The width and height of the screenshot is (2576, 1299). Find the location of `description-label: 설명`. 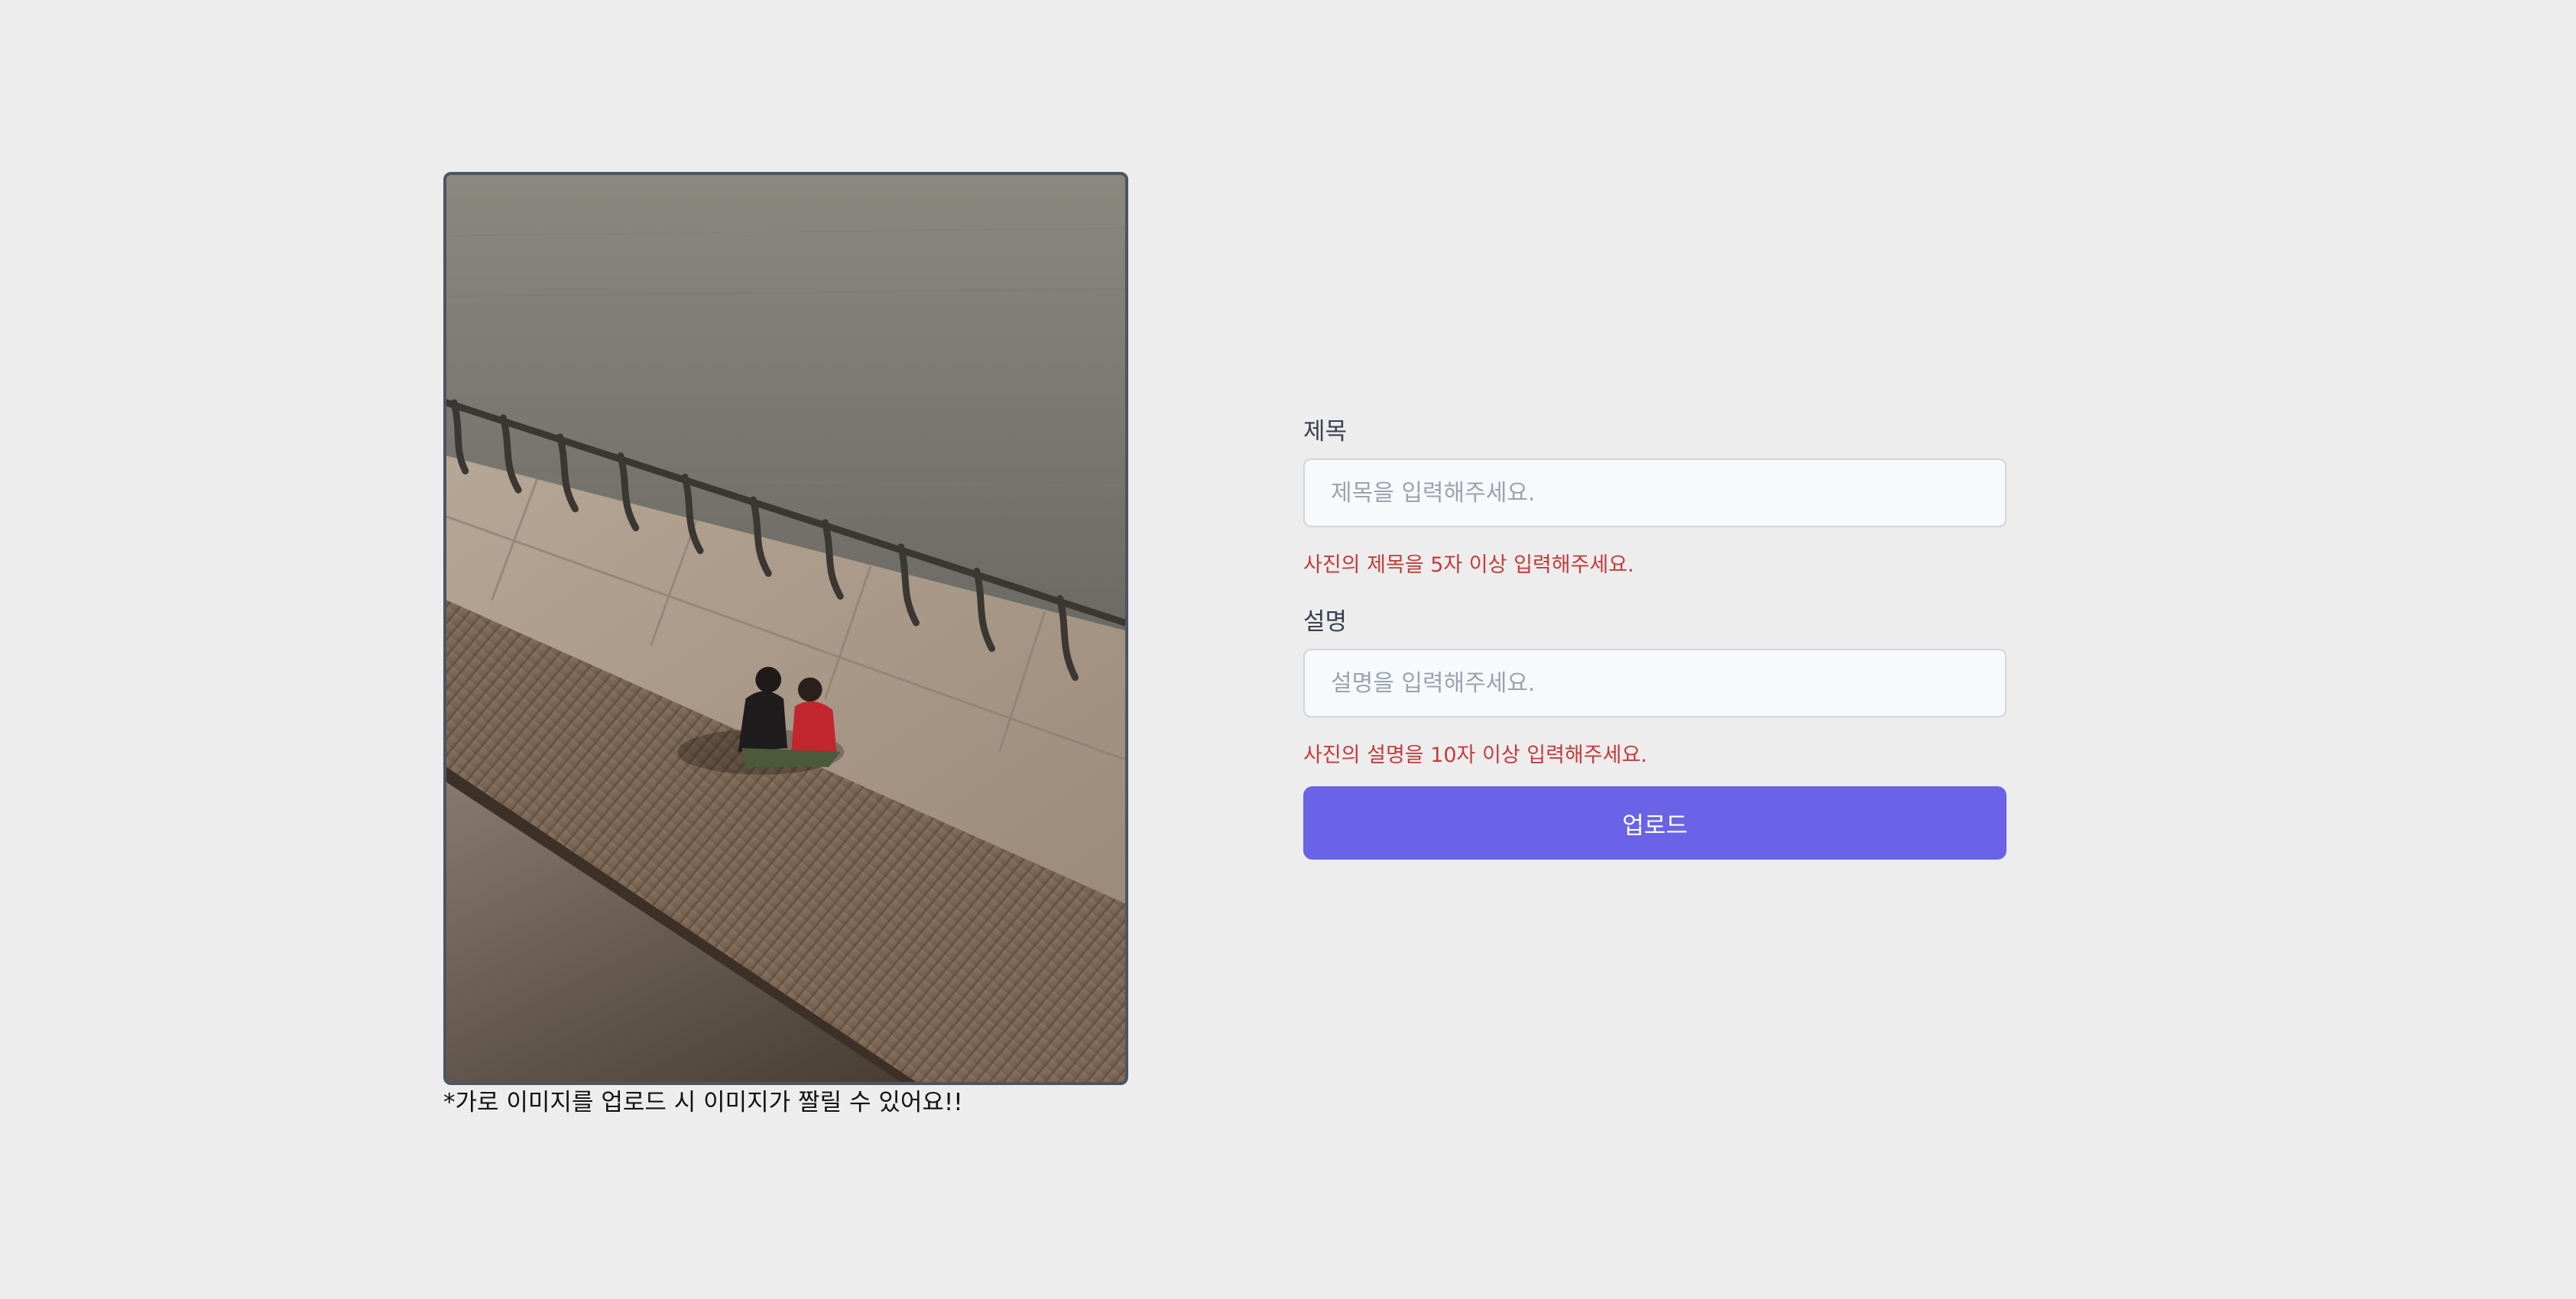

description-label: 설명 is located at coordinates (1325, 622).